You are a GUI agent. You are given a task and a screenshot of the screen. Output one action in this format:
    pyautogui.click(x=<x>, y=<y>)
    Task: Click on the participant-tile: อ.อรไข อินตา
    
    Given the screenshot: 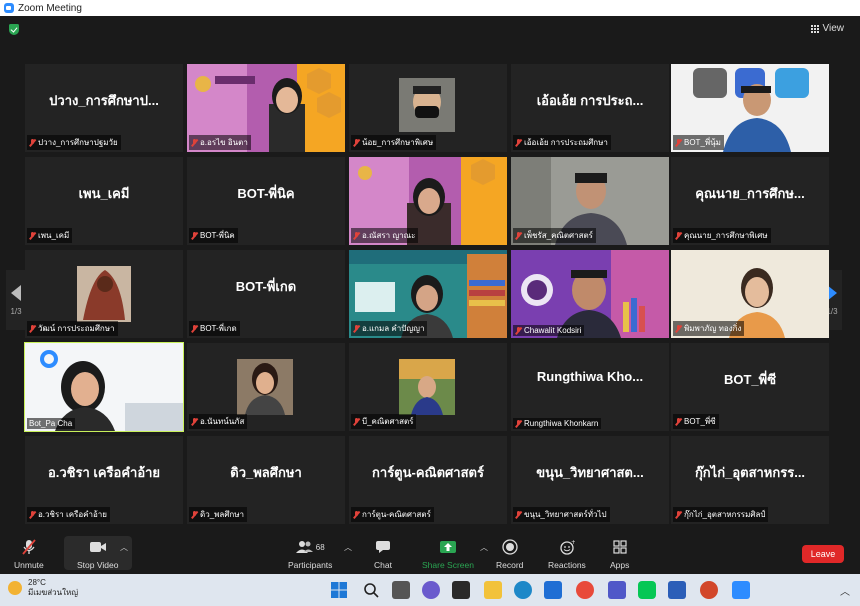 What is the action you would take?
    pyautogui.click(x=266, y=108)
    